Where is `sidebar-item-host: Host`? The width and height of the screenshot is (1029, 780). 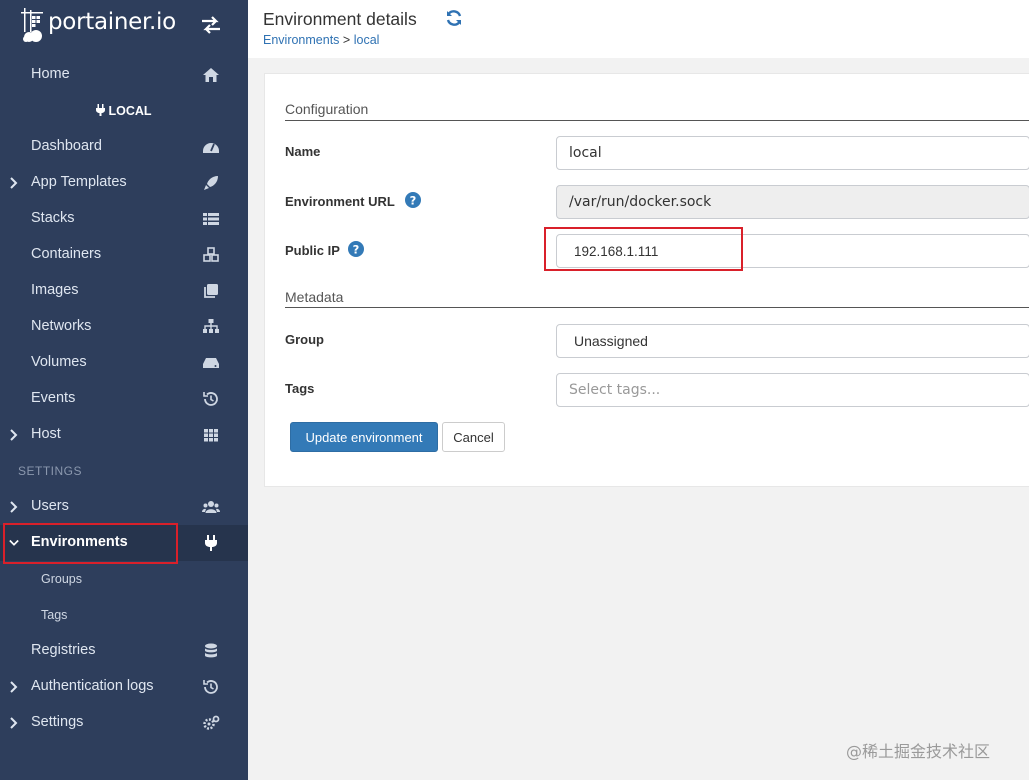 sidebar-item-host: Host is located at coordinates (124, 435).